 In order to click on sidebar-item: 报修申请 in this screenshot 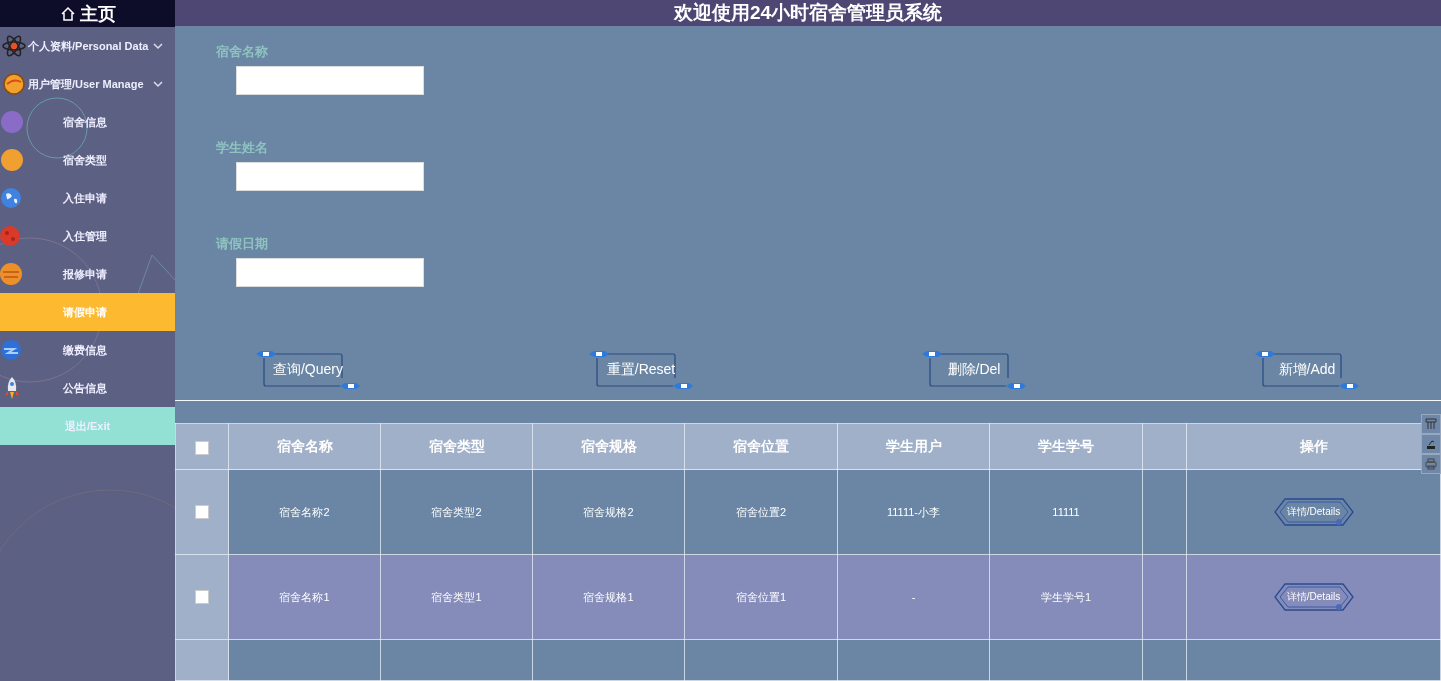, I will do `click(87, 274)`.